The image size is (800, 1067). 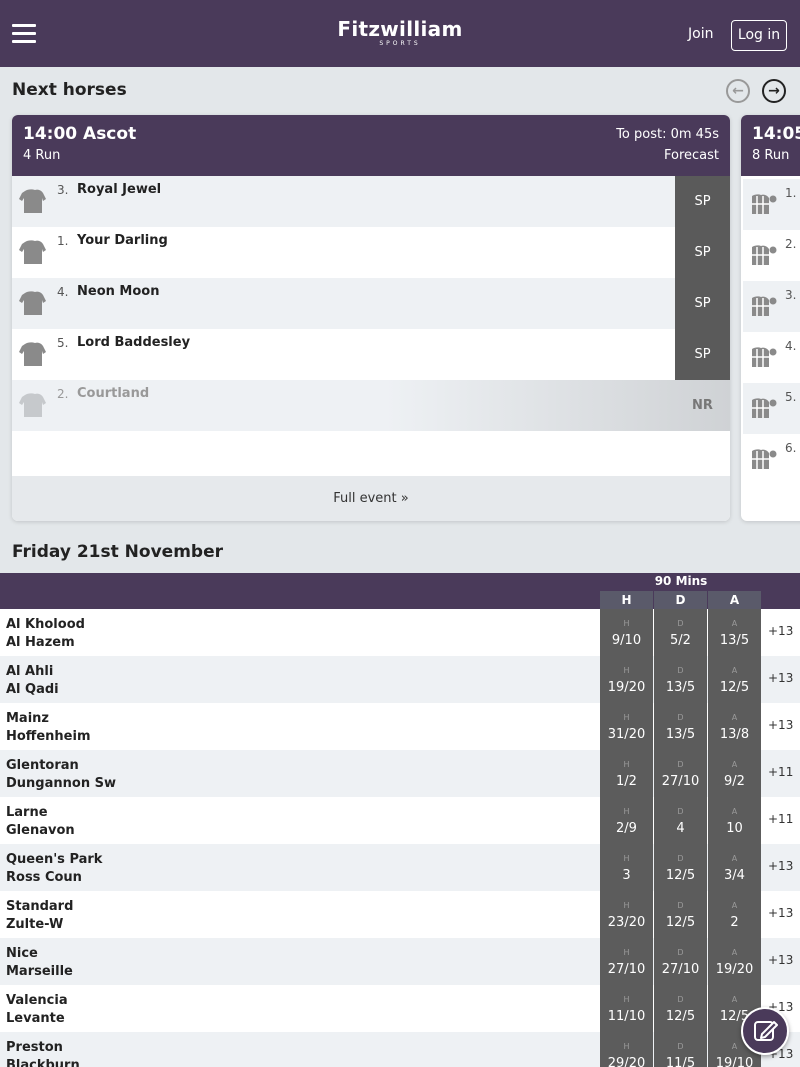 What do you see at coordinates (771, 459) in the screenshot?
I see `runner-row: 6.` at bounding box center [771, 459].